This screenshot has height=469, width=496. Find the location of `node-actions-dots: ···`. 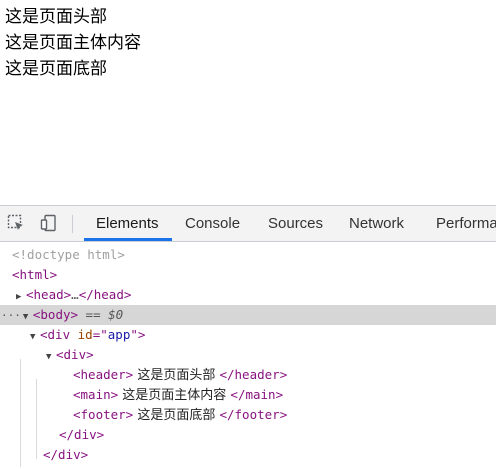

node-actions-dots: ··· is located at coordinates (11, 315).